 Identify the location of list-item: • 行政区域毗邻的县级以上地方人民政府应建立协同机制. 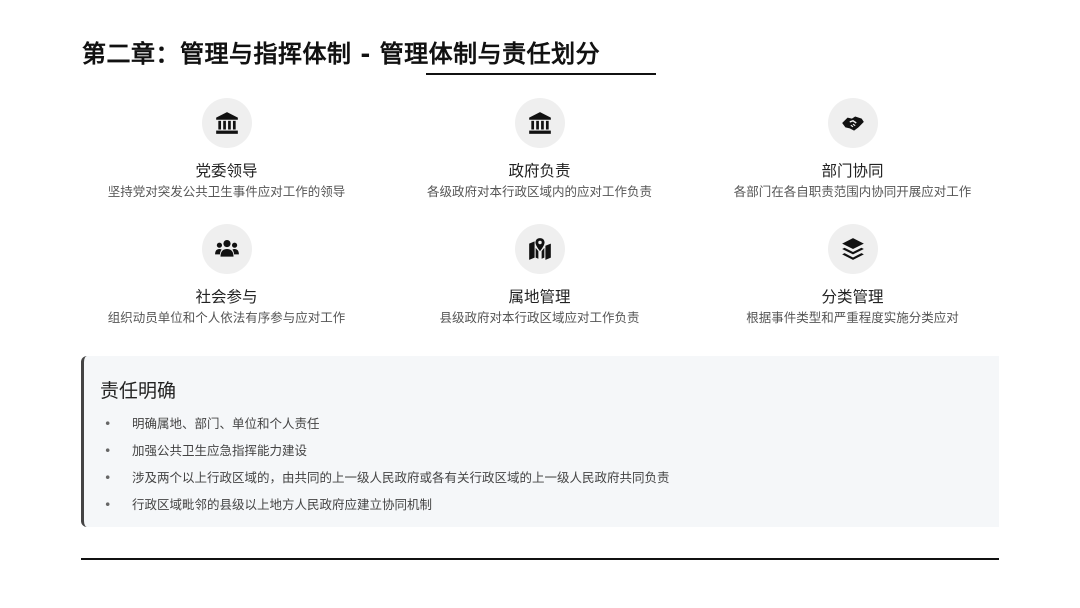
(387, 504).